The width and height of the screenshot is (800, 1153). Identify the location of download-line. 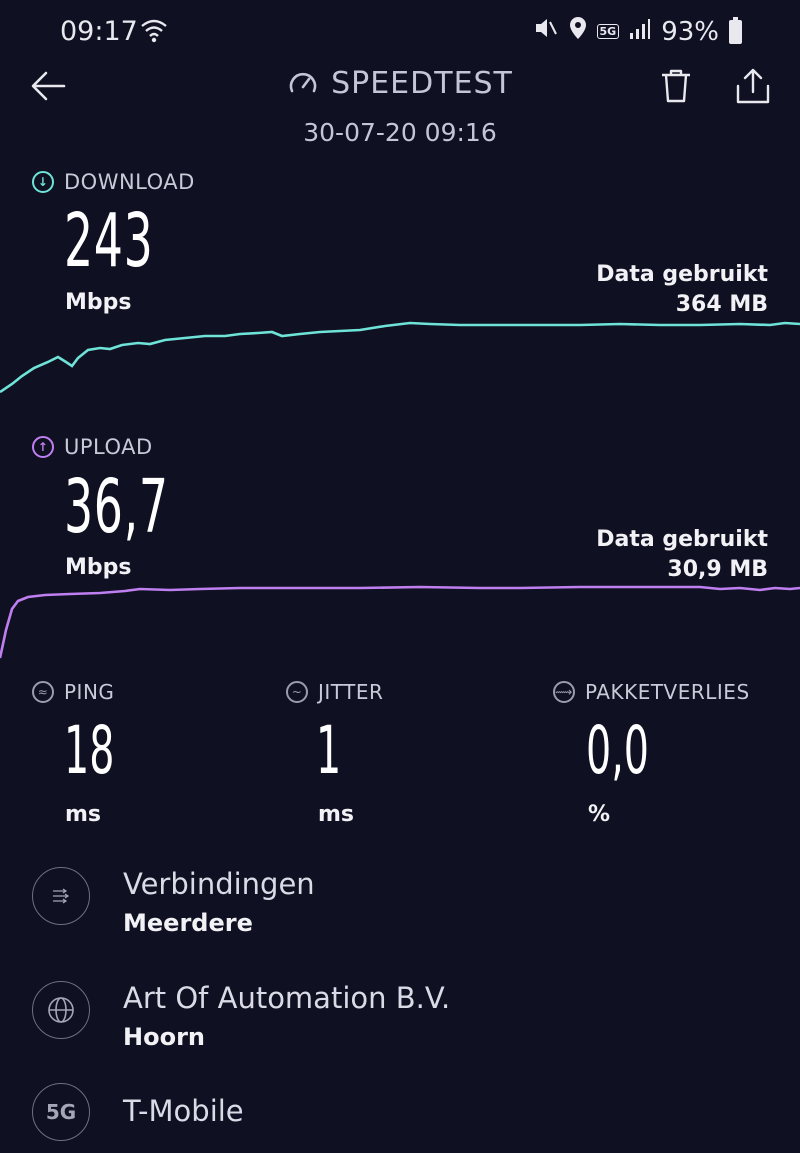
(400, 357).